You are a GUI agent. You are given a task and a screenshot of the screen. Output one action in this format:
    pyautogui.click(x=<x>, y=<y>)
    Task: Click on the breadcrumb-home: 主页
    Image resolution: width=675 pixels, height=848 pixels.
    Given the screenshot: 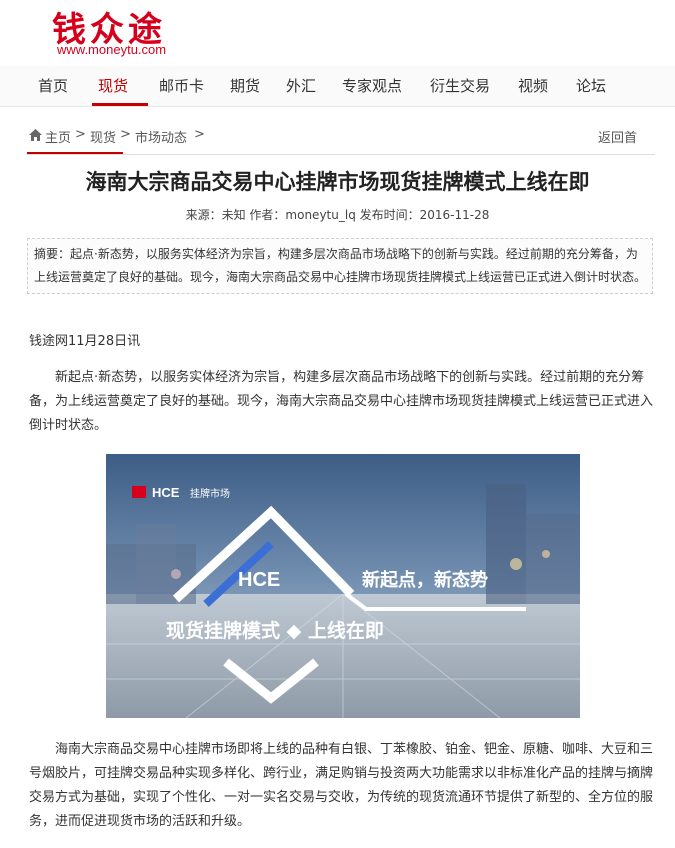 What is the action you would take?
    pyautogui.click(x=58, y=136)
    